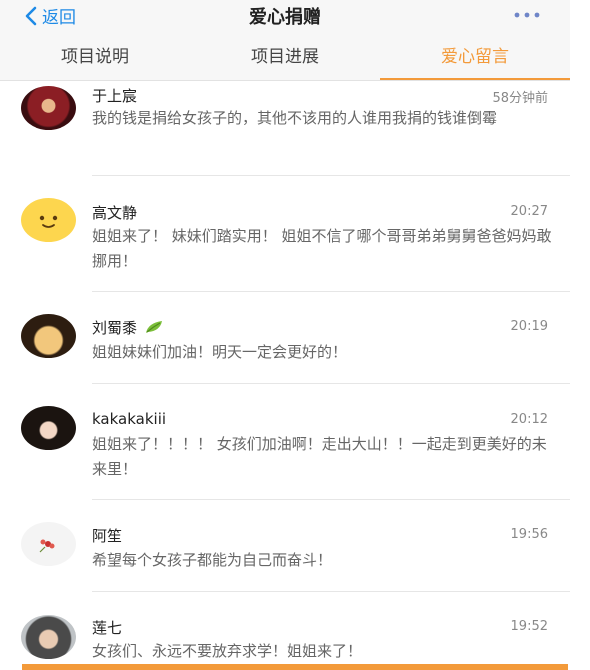  I want to click on tab-project-progress: 项目进展, so click(285, 55).